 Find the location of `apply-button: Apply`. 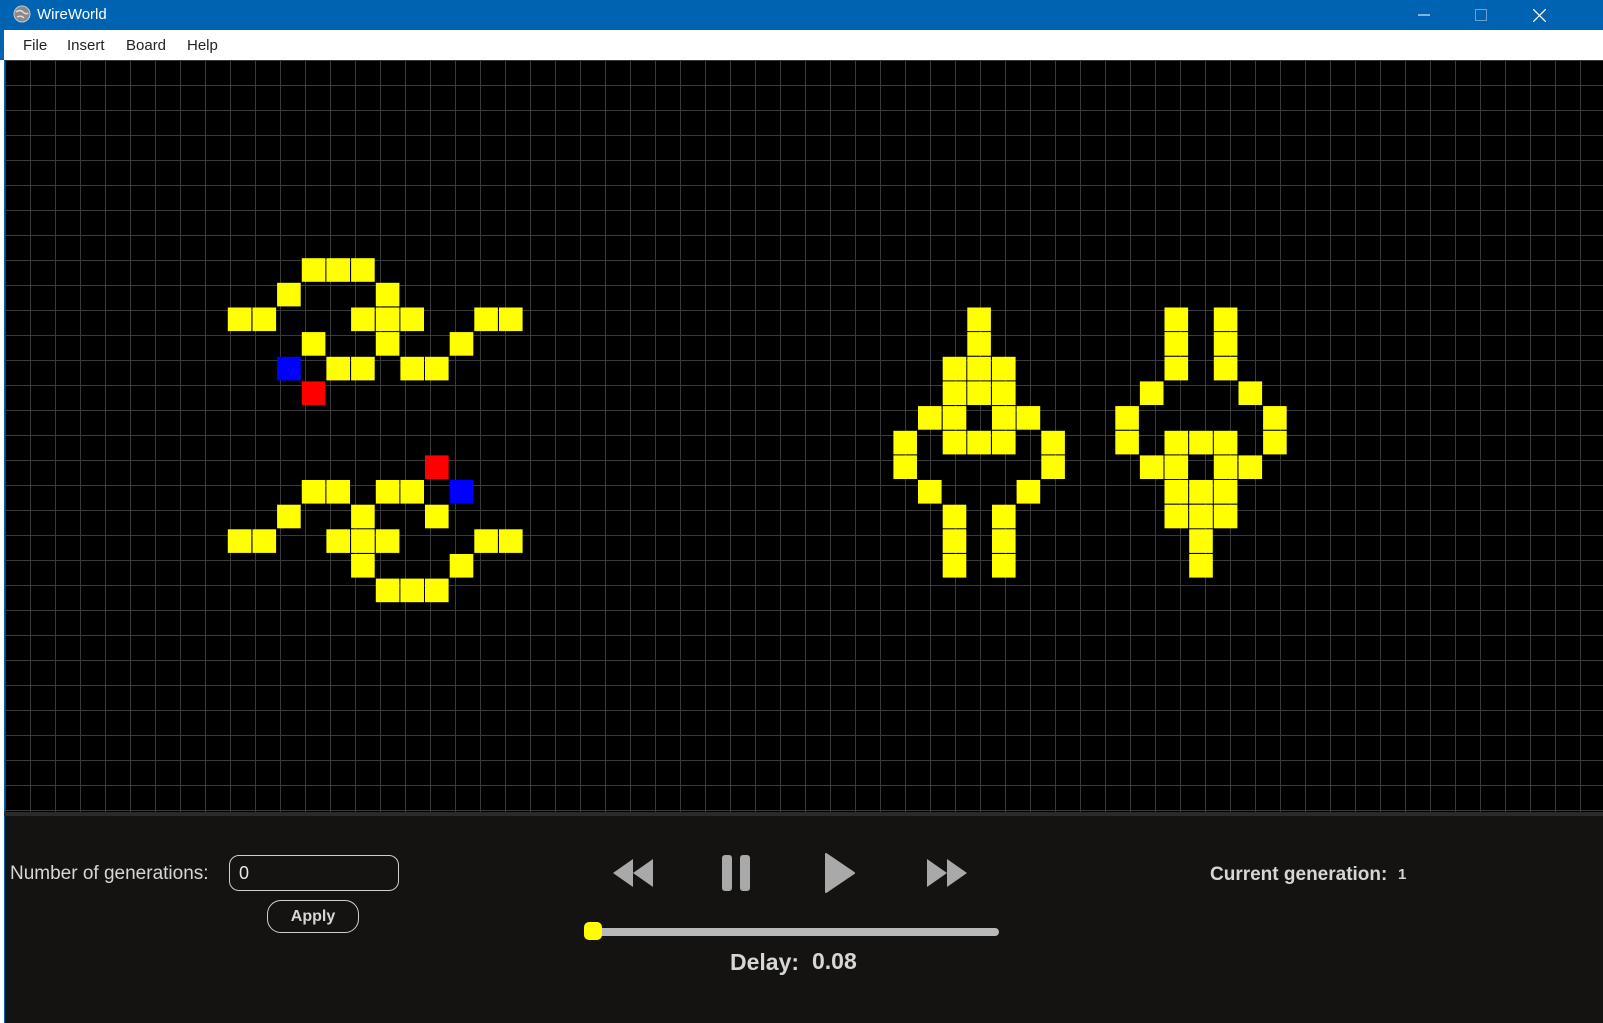

apply-button: Apply is located at coordinates (313, 916).